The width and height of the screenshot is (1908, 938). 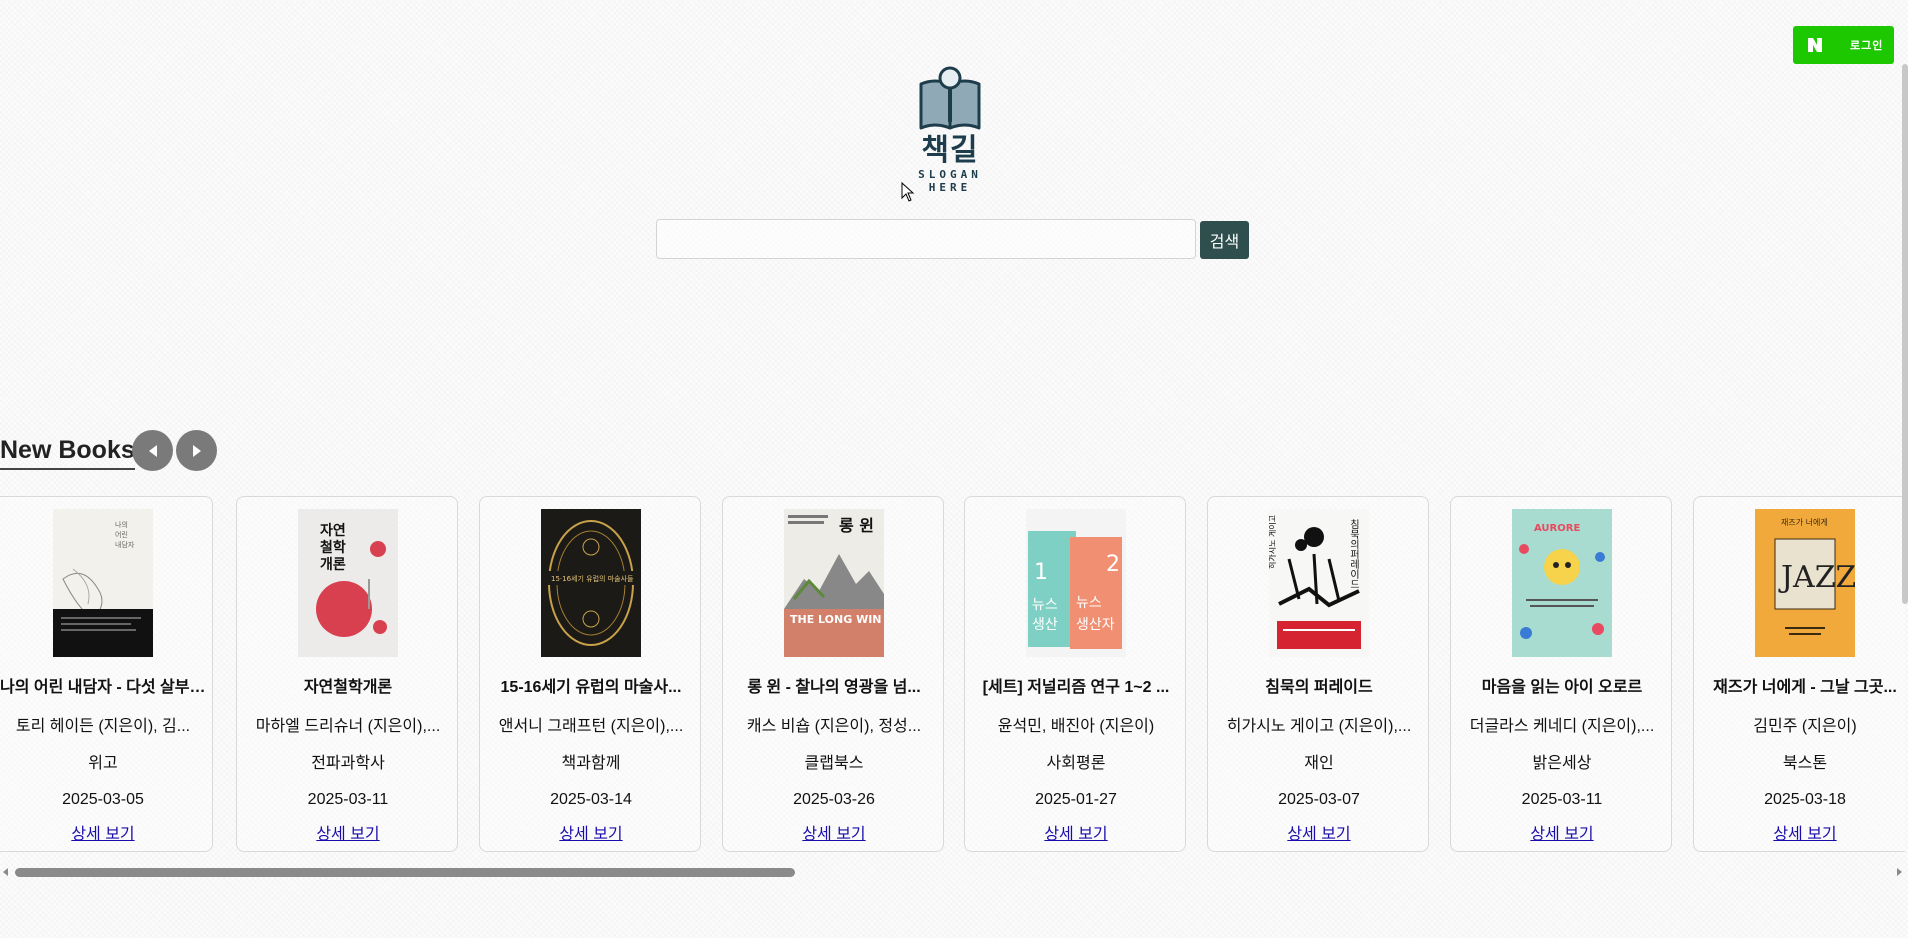 I want to click on svg-text: 재즈가 너에게, so click(x=1804, y=522).